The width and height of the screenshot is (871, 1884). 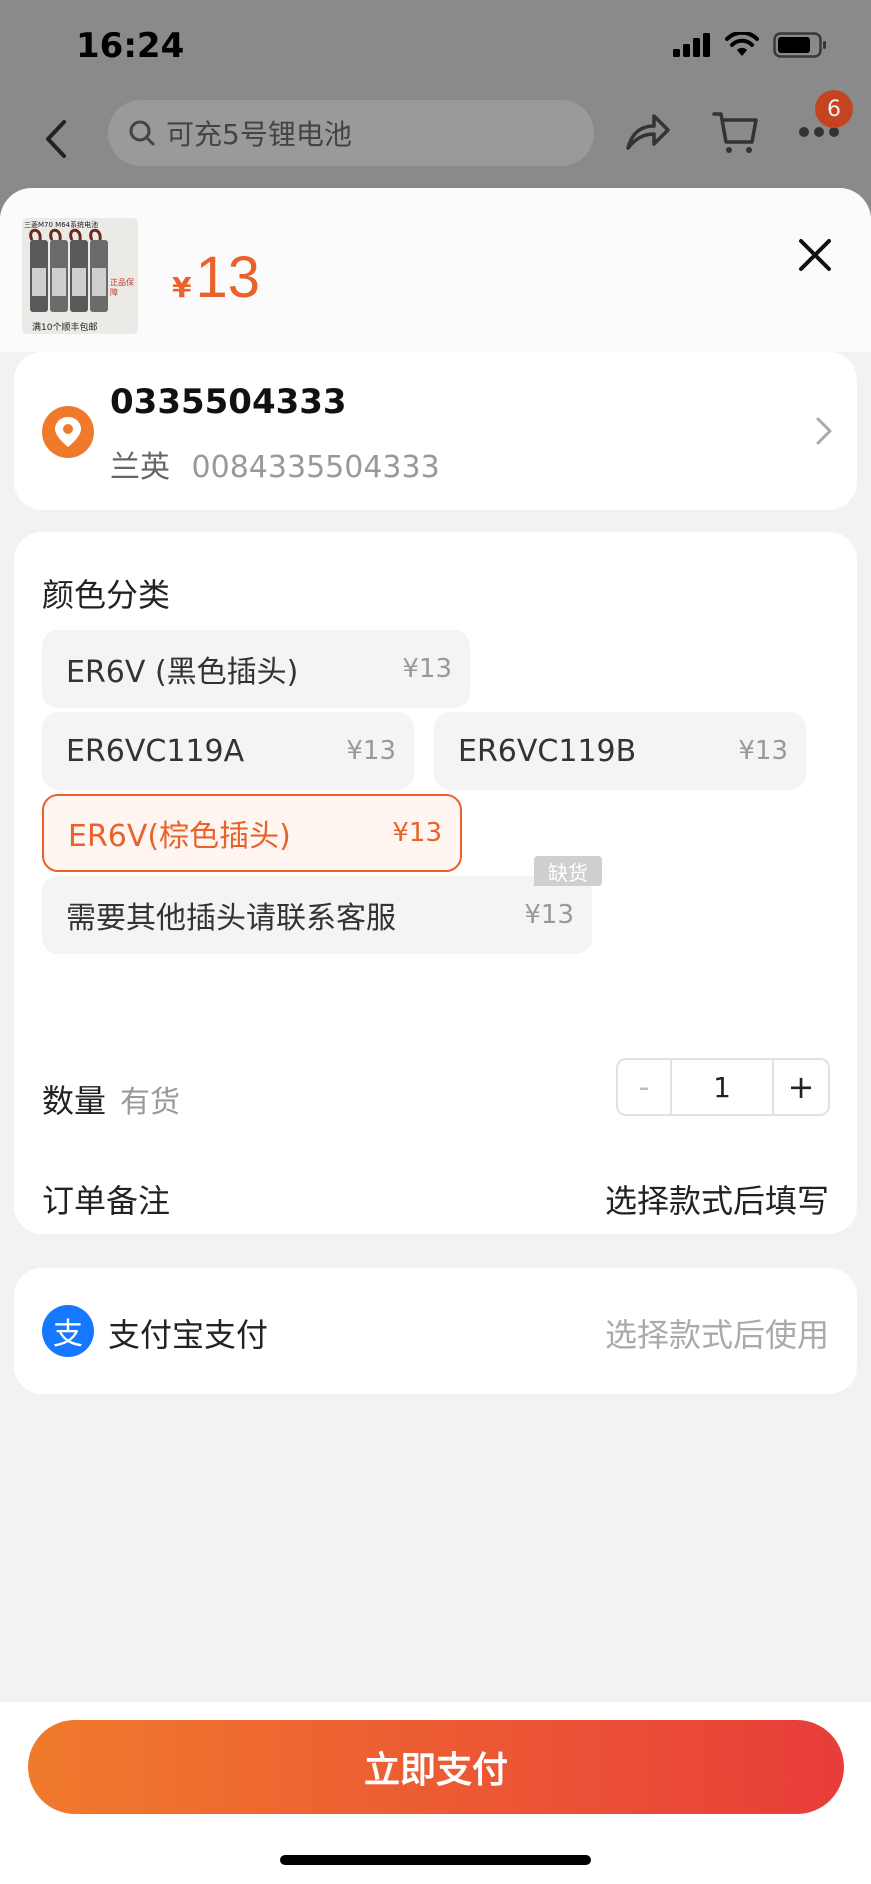 I want to click on search-input: 可充5号锂电池, so click(x=351, y=133).